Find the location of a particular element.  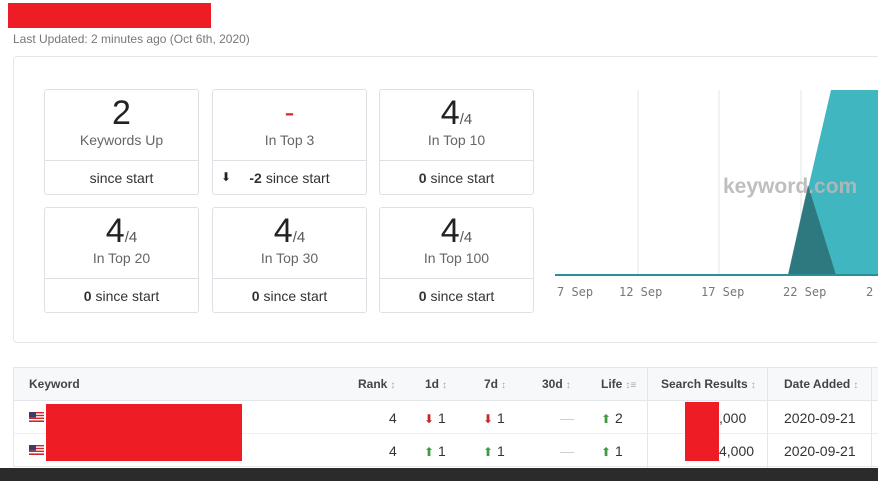

stat-card-top-10: 4/4 In Top 10 0 since start is located at coordinates (456, 142).